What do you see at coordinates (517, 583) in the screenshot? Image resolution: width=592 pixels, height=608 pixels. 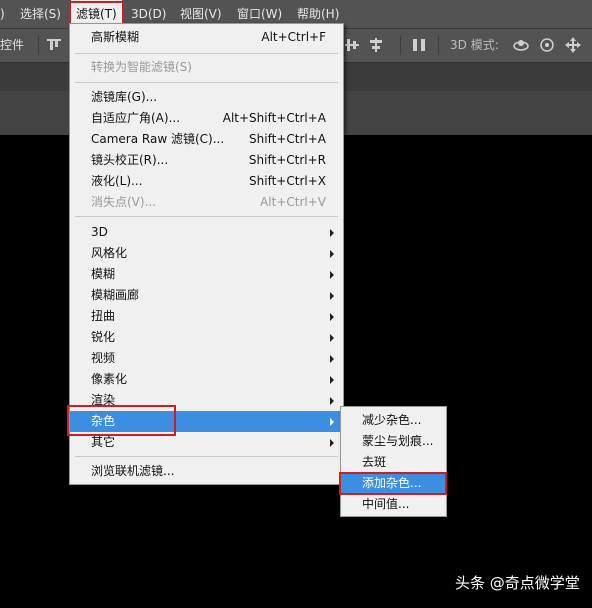 I see `watermark: 头条 @奇点微学堂` at bounding box center [517, 583].